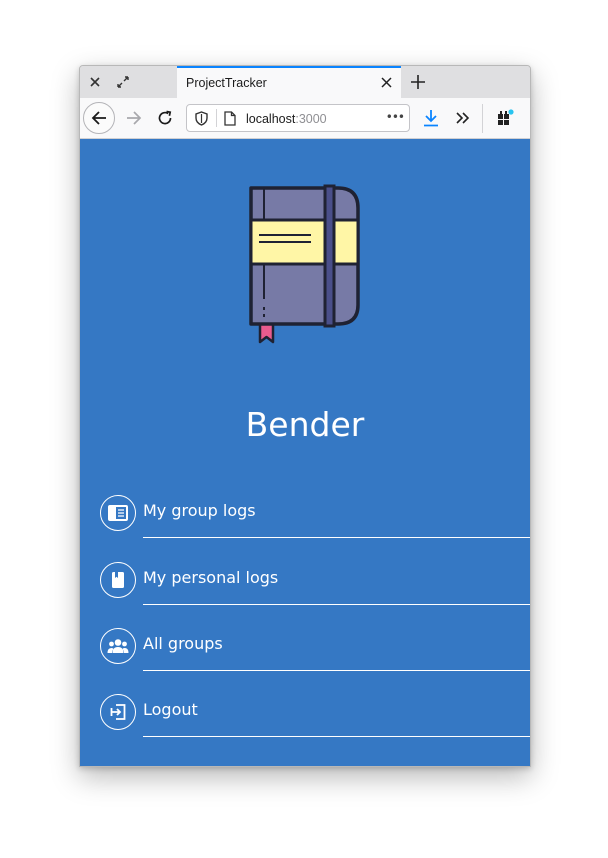 Image resolution: width=608 pixels, height=858 pixels. I want to click on arrow-left-icon, so click(98, 118).